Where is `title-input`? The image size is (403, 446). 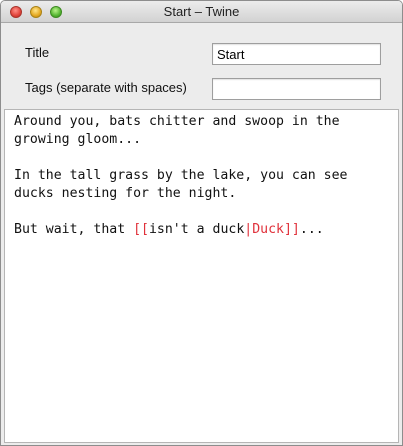
title-input is located at coordinates (296, 54).